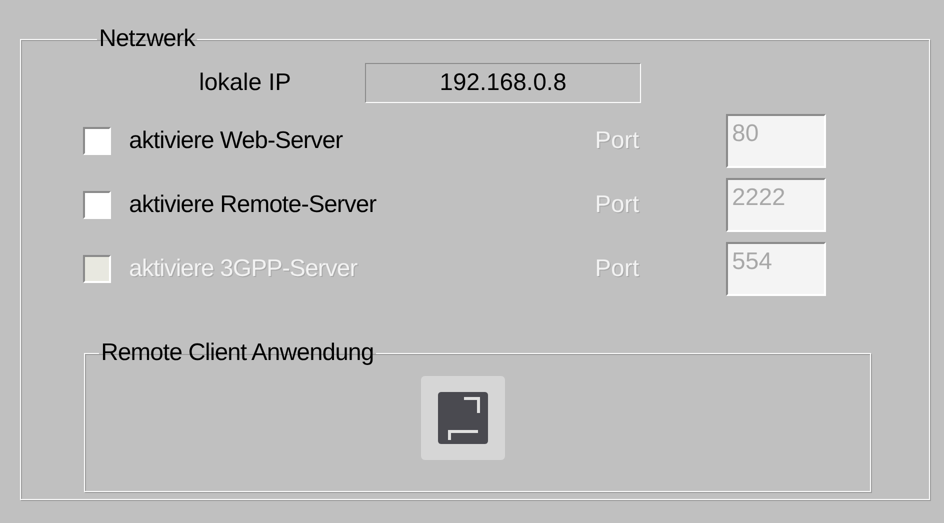 This screenshot has height=523, width=944. Describe the element at coordinates (237, 353) in the screenshot. I see `group-title: Remote Client Anwendung` at that location.